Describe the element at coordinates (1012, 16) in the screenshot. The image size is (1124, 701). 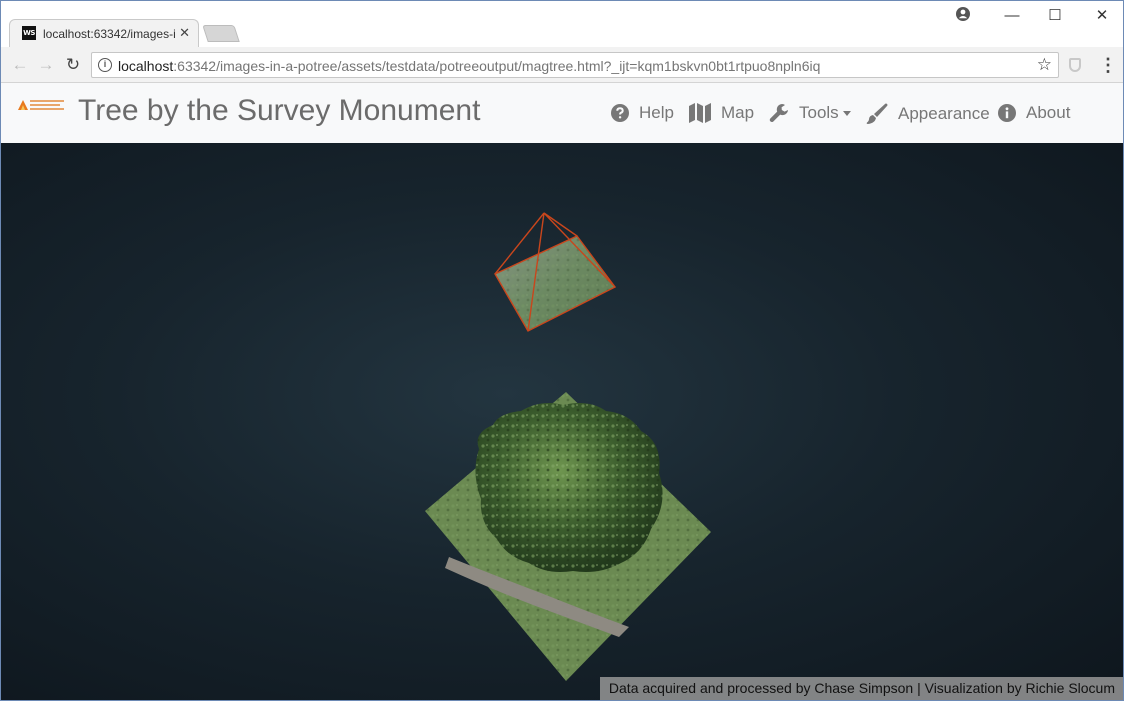
I see `minimize-button: —` at that location.